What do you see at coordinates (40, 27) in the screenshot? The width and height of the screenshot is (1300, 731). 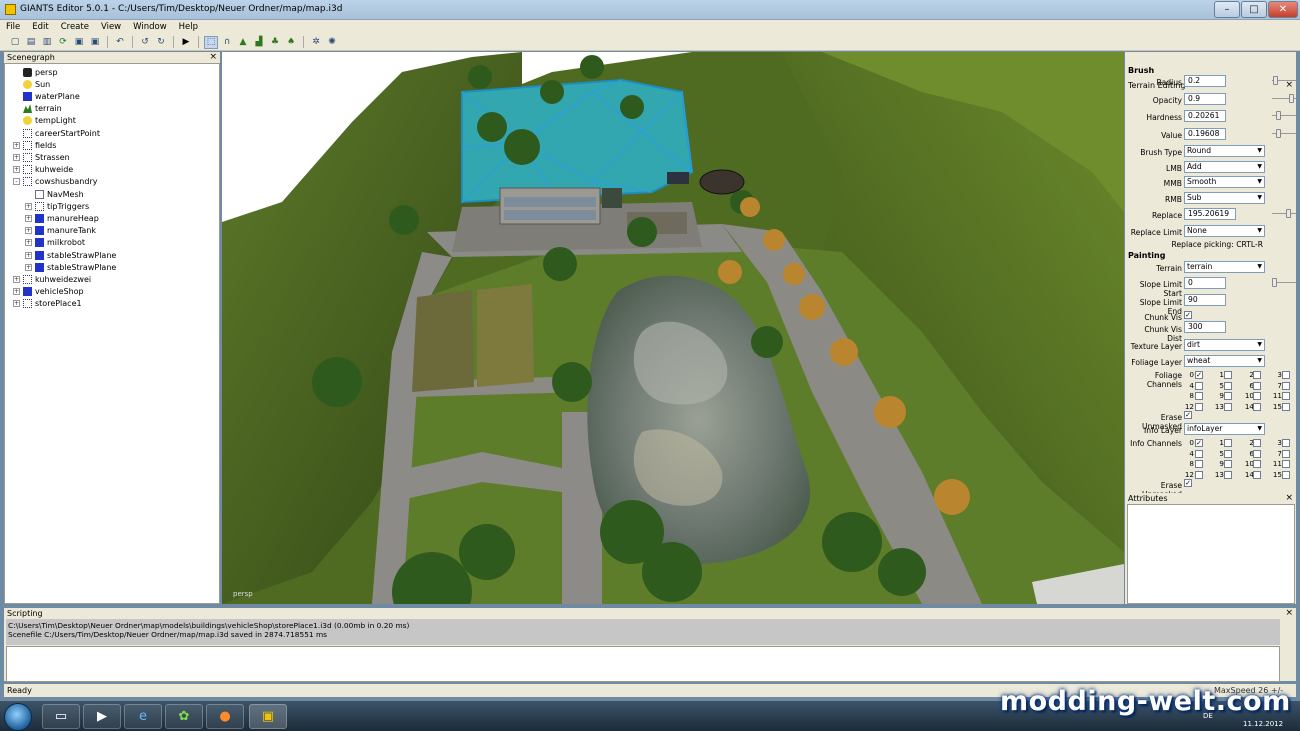 I see `menu-edit: Edit` at bounding box center [40, 27].